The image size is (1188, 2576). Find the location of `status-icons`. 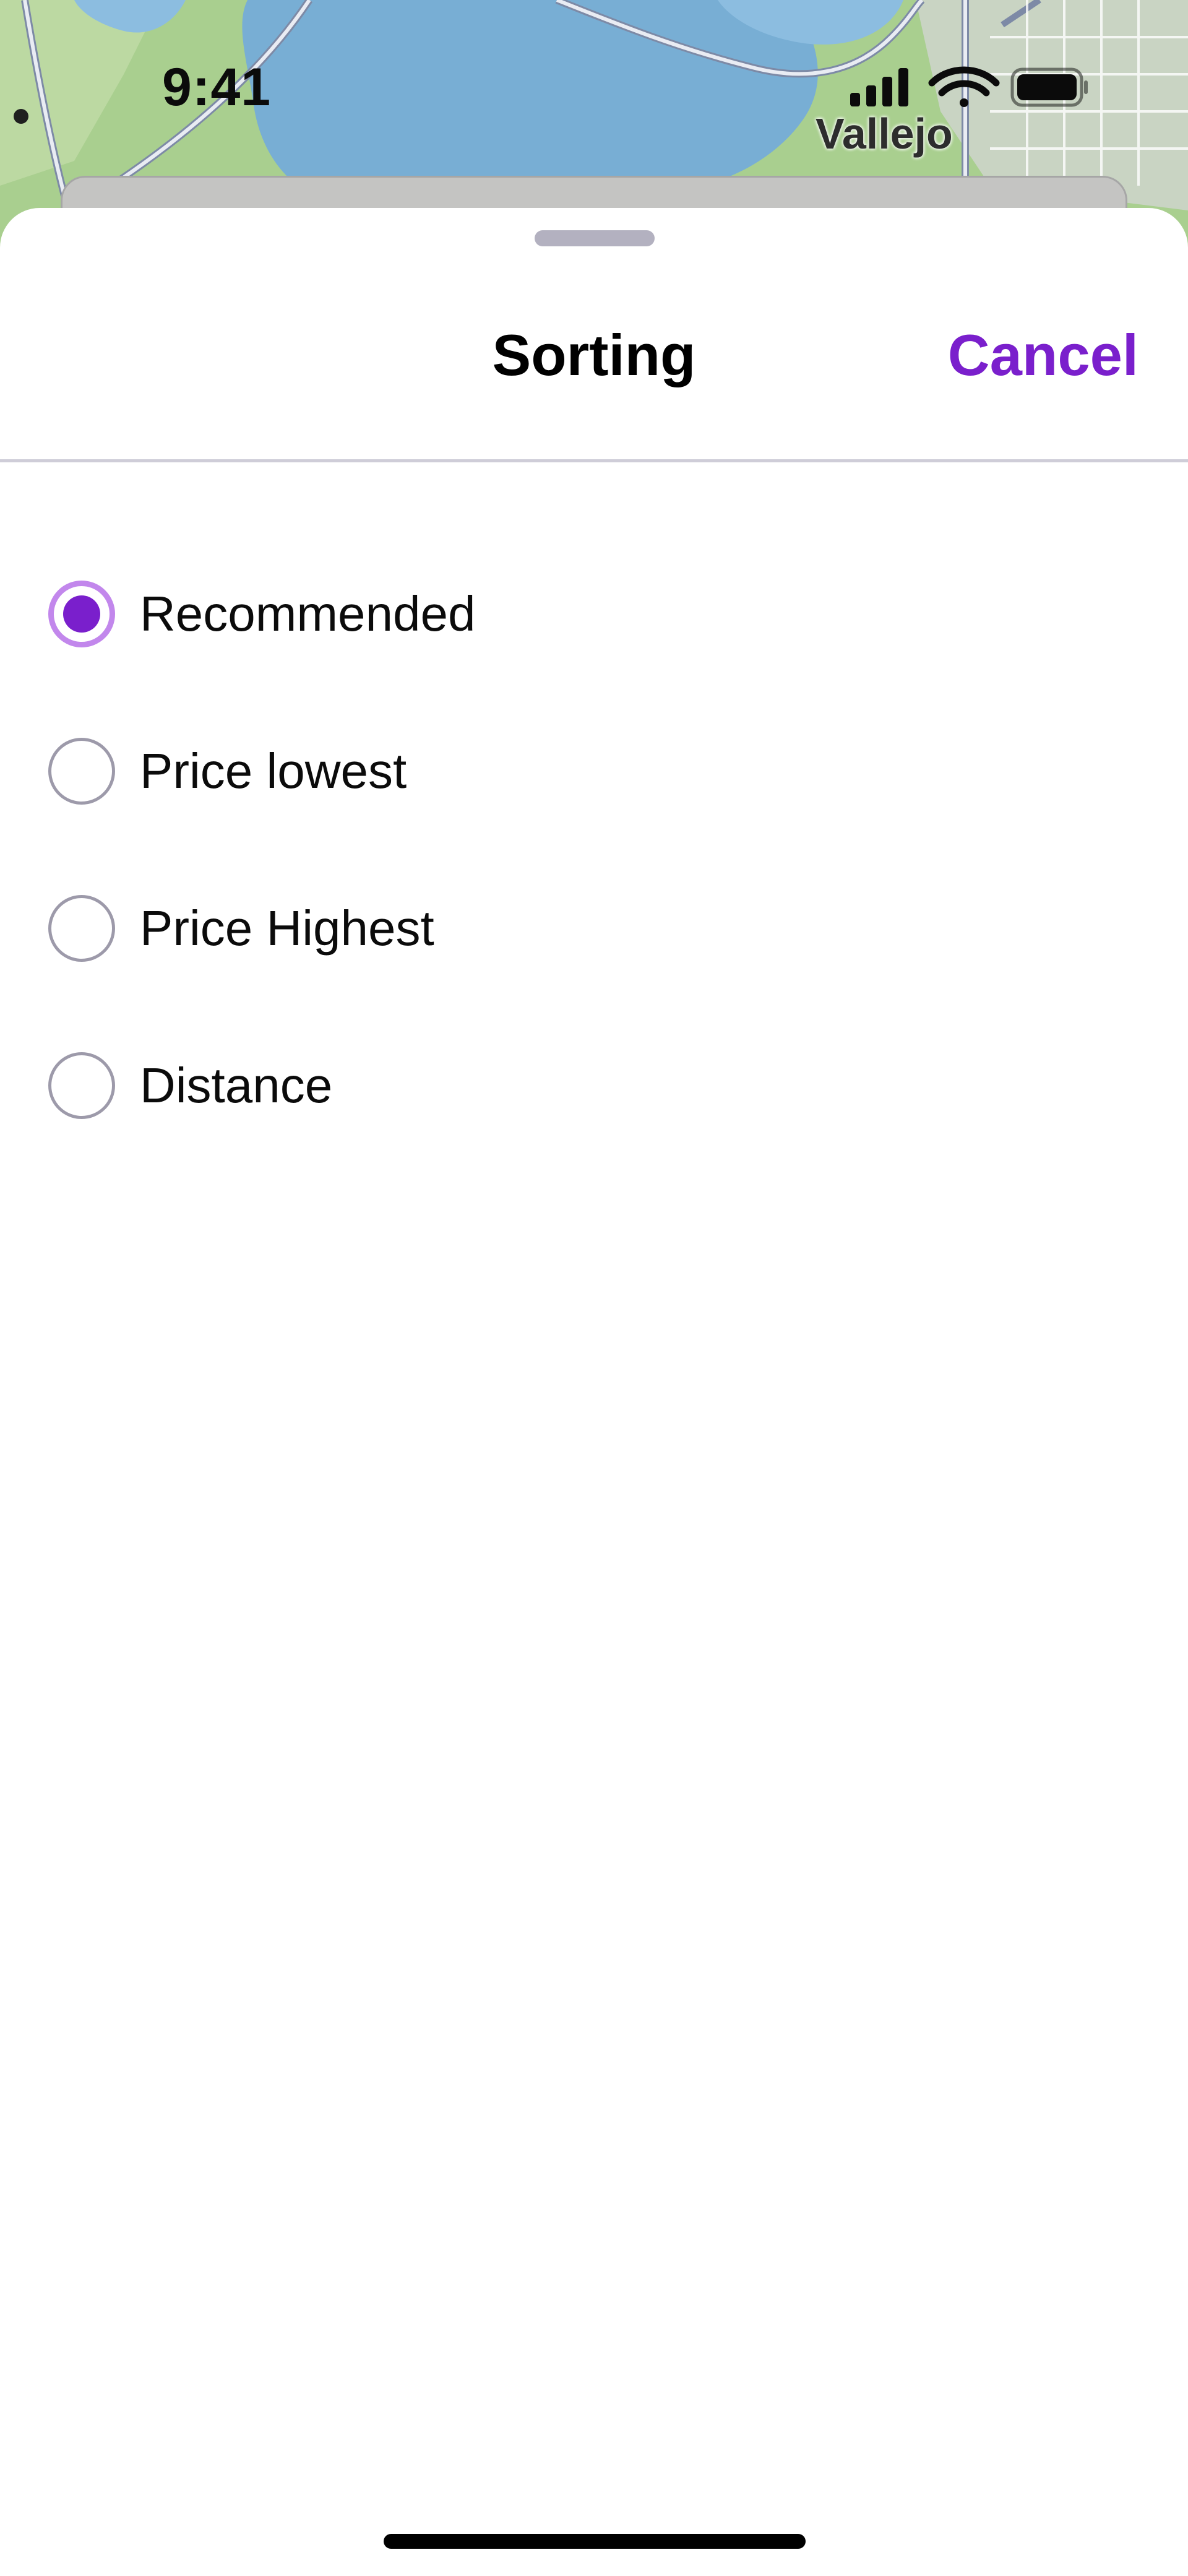

status-icons is located at coordinates (969, 88).